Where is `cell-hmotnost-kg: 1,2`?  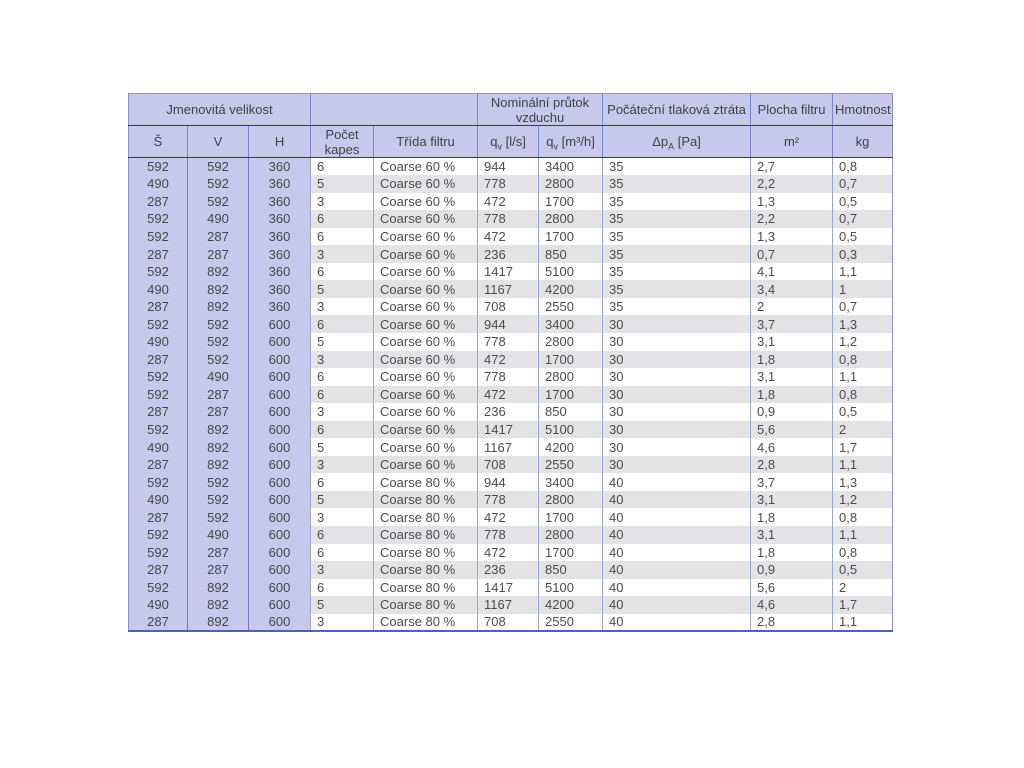
cell-hmotnost-kg: 1,2 is located at coordinates (862, 499).